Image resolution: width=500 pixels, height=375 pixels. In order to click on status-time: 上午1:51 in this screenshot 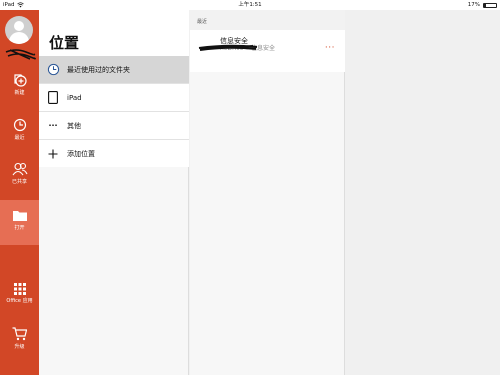, I will do `click(250, 5)`.